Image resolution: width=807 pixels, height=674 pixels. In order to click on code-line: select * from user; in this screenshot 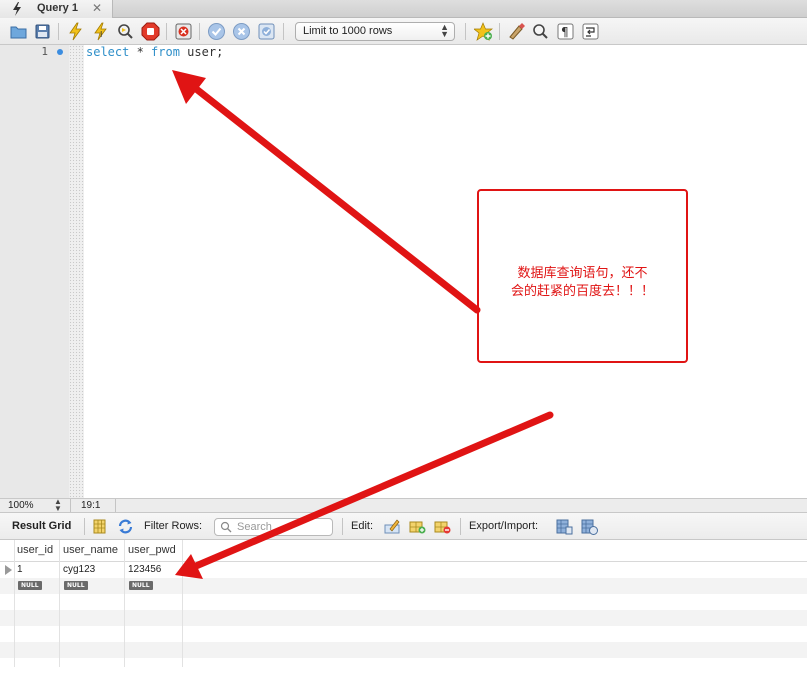, I will do `click(154, 52)`.